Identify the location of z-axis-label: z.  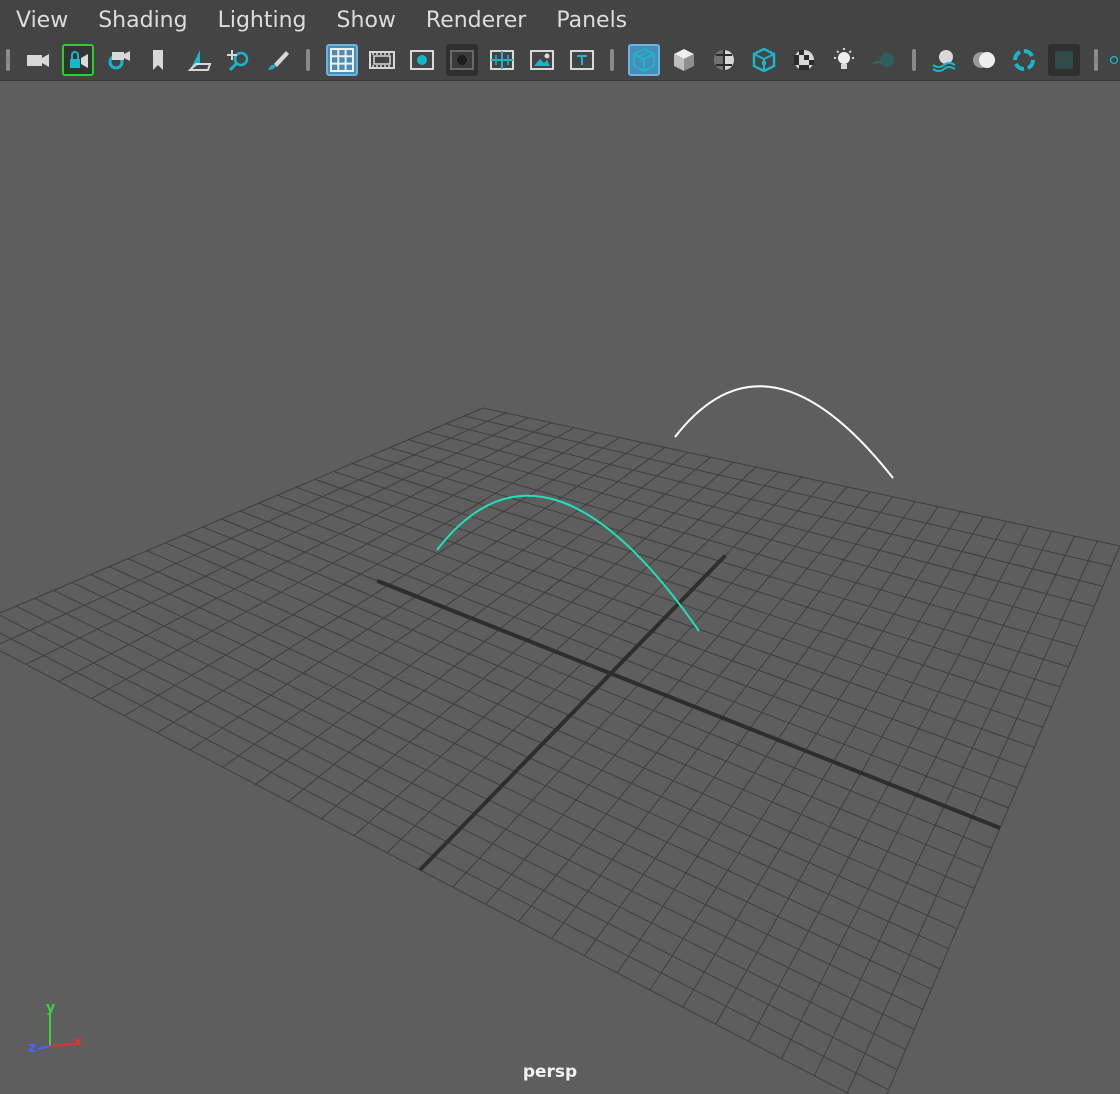
(32, 1048).